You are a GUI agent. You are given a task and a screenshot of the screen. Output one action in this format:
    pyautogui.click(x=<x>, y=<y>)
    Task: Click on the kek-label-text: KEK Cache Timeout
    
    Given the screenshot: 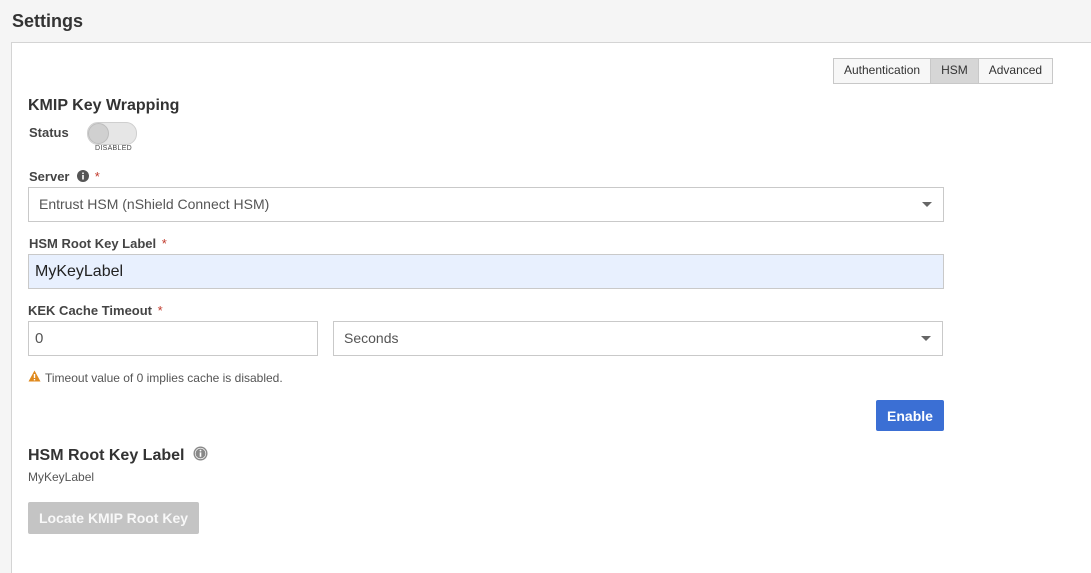 What is the action you would take?
    pyautogui.click(x=90, y=310)
    